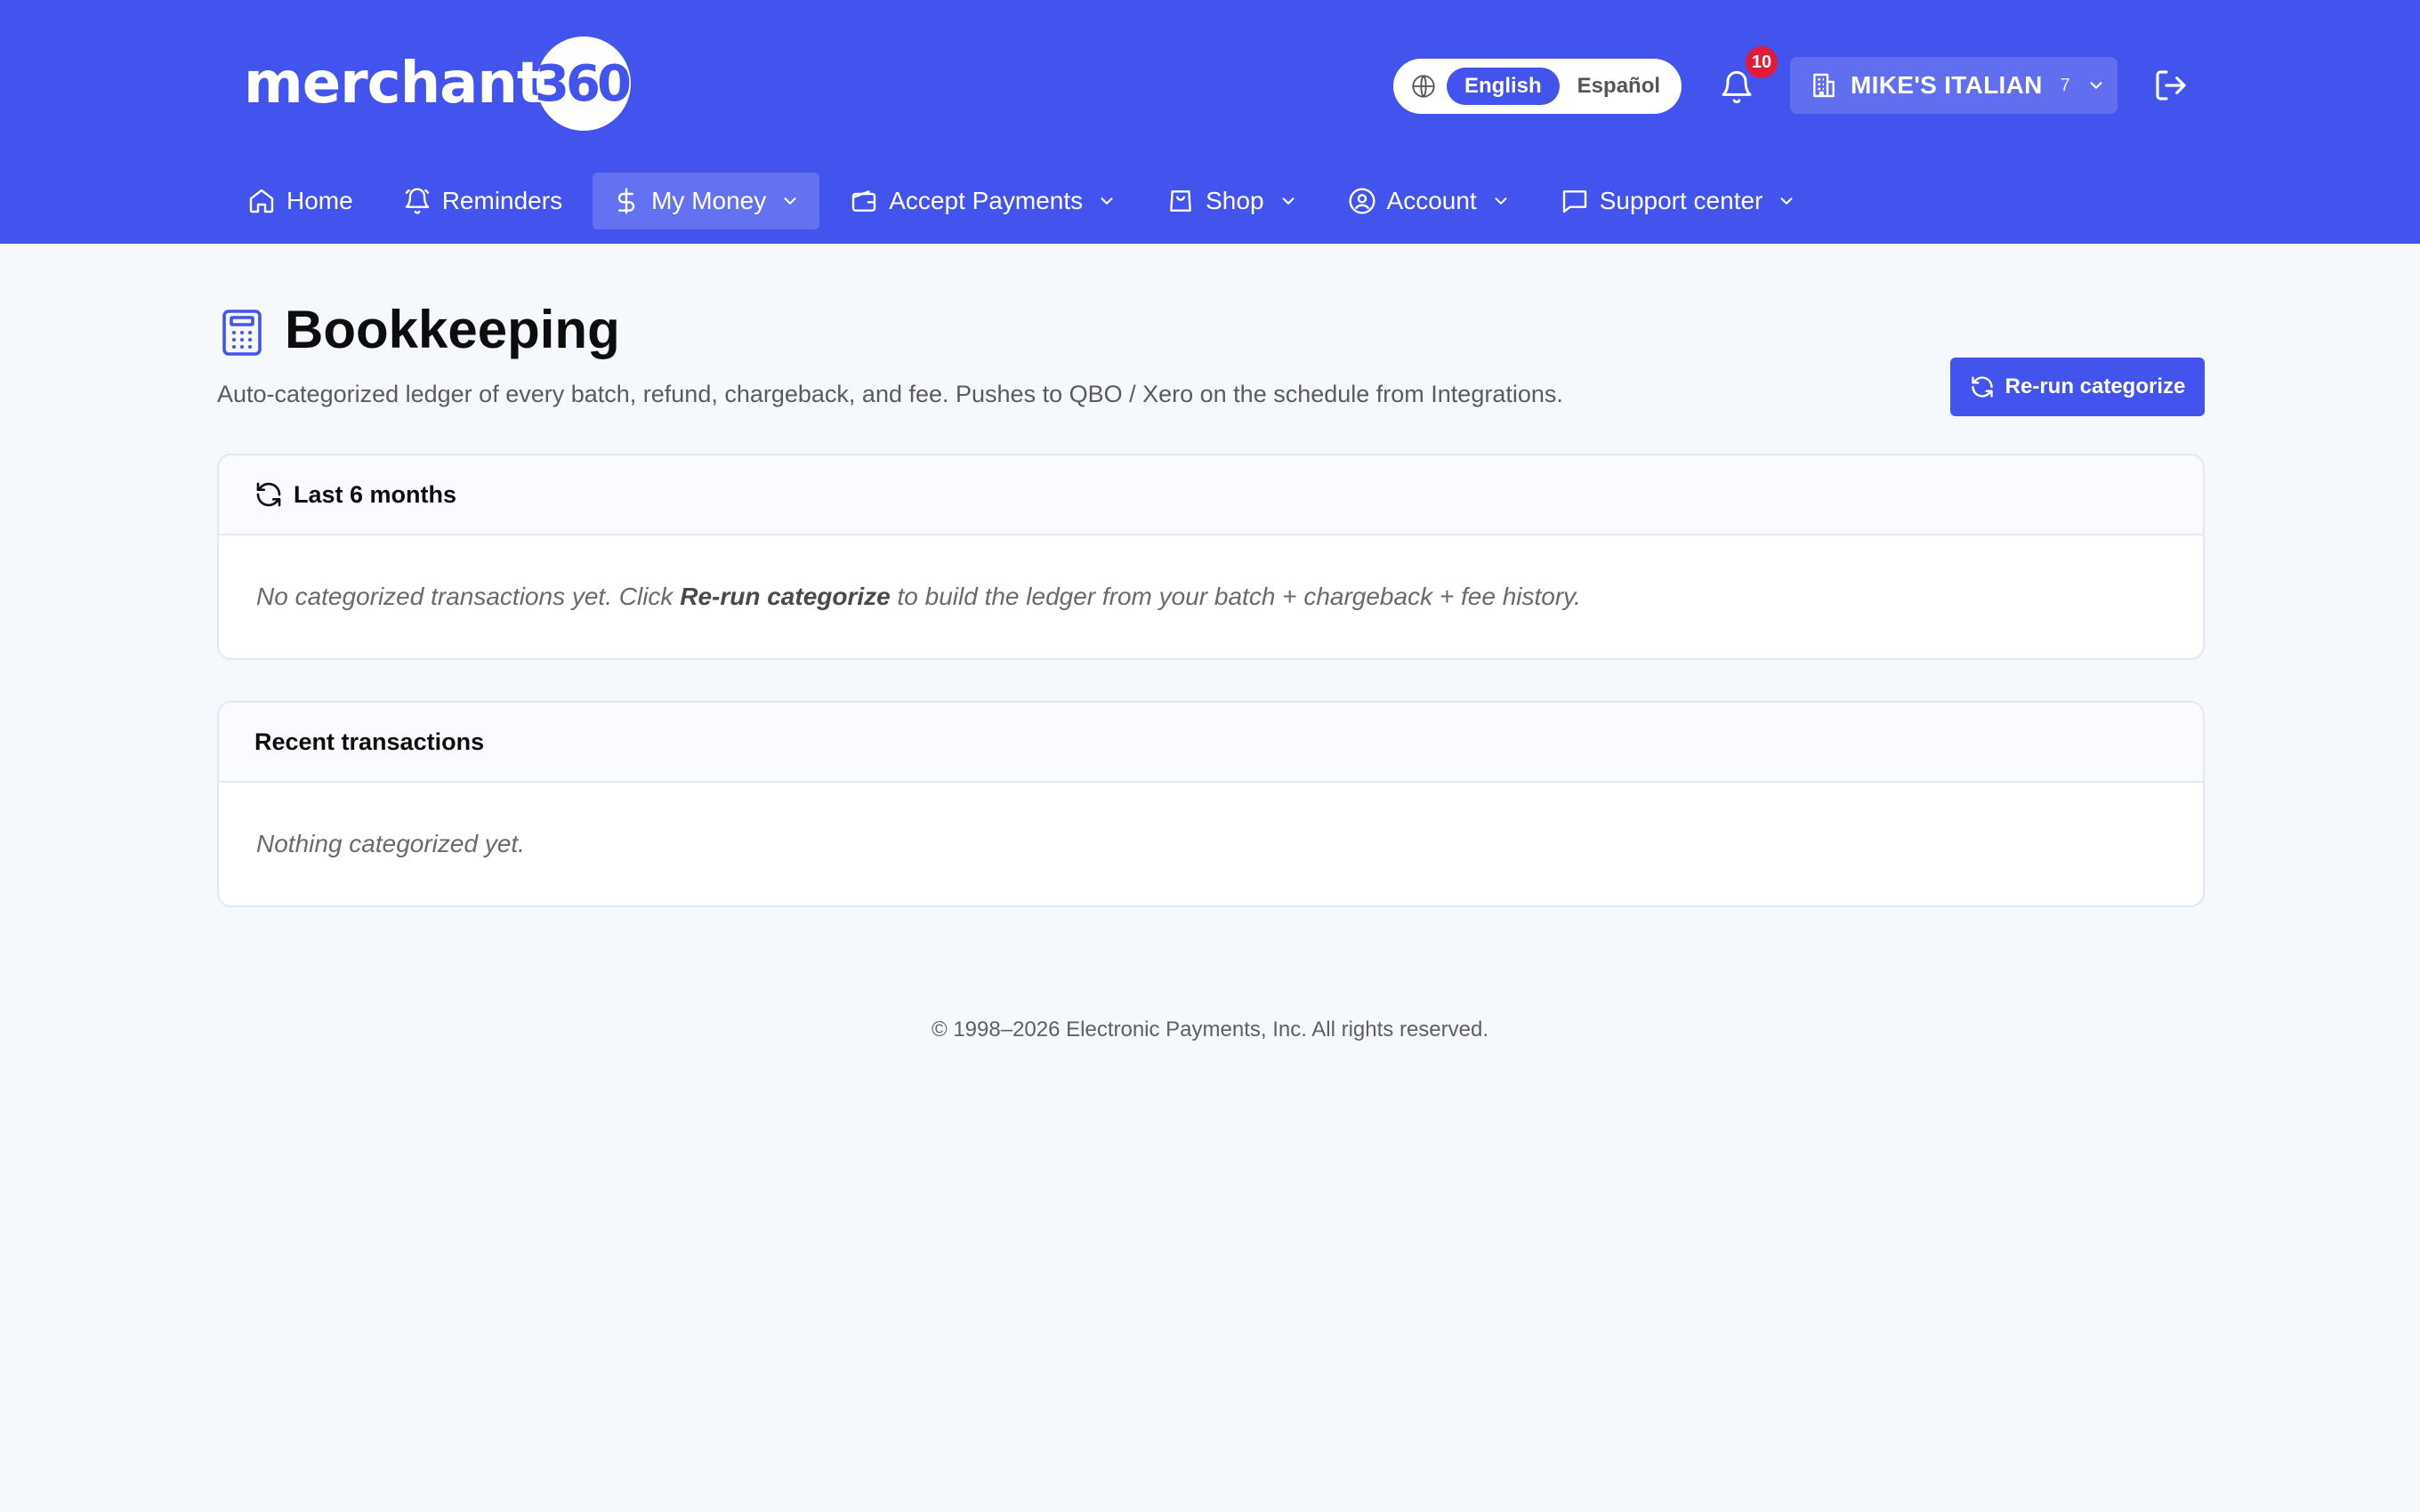  What do you see at coordinates (1423, 86) in the screenshot?
I see `globe-icon` at bounding box center [1423, 86].